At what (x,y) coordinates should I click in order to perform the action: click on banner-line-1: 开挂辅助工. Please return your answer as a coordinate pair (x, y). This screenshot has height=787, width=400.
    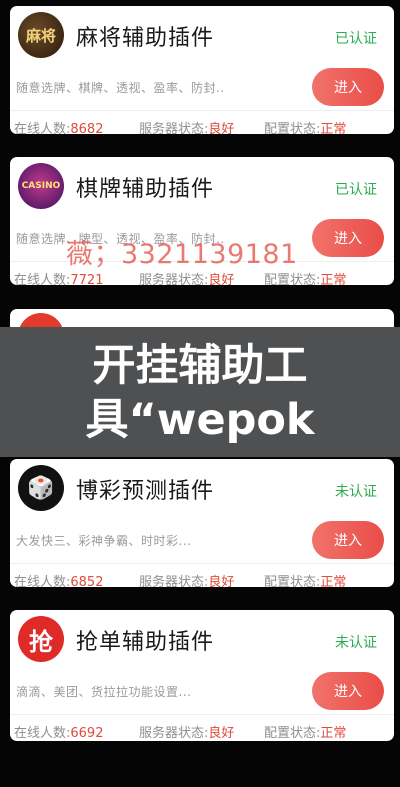
    Looking at the image, I should click on (200, 366).